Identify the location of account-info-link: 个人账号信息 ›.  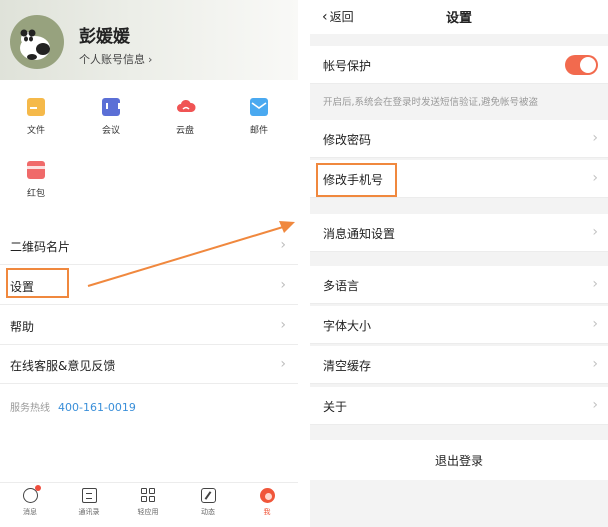
(115, 59).